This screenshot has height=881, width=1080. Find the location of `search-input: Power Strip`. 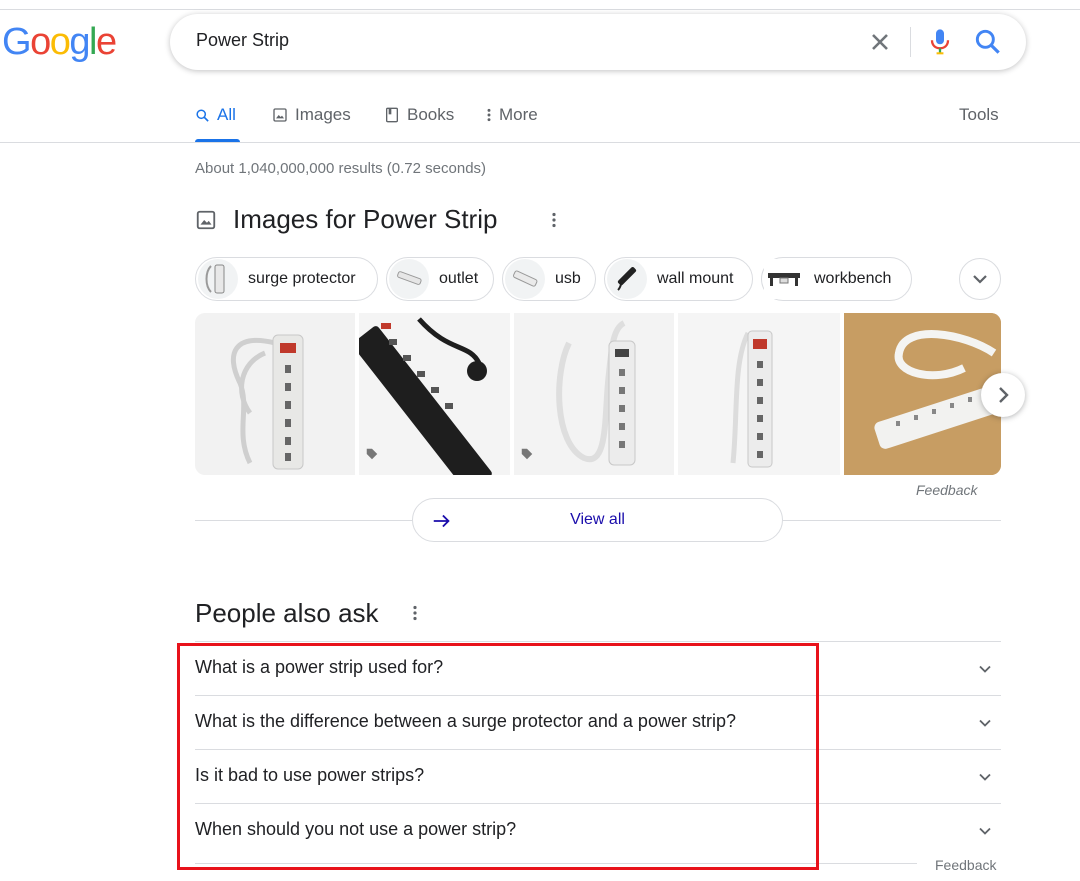

search-input: Power Strip is located at coordinates (242, 40).